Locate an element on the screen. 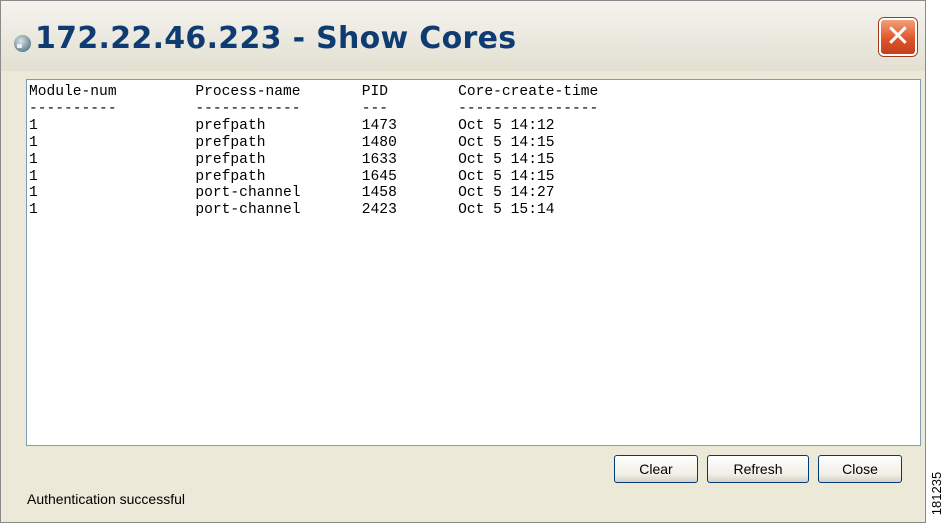  clear-button: Clear is located at coordinates (656, 469).